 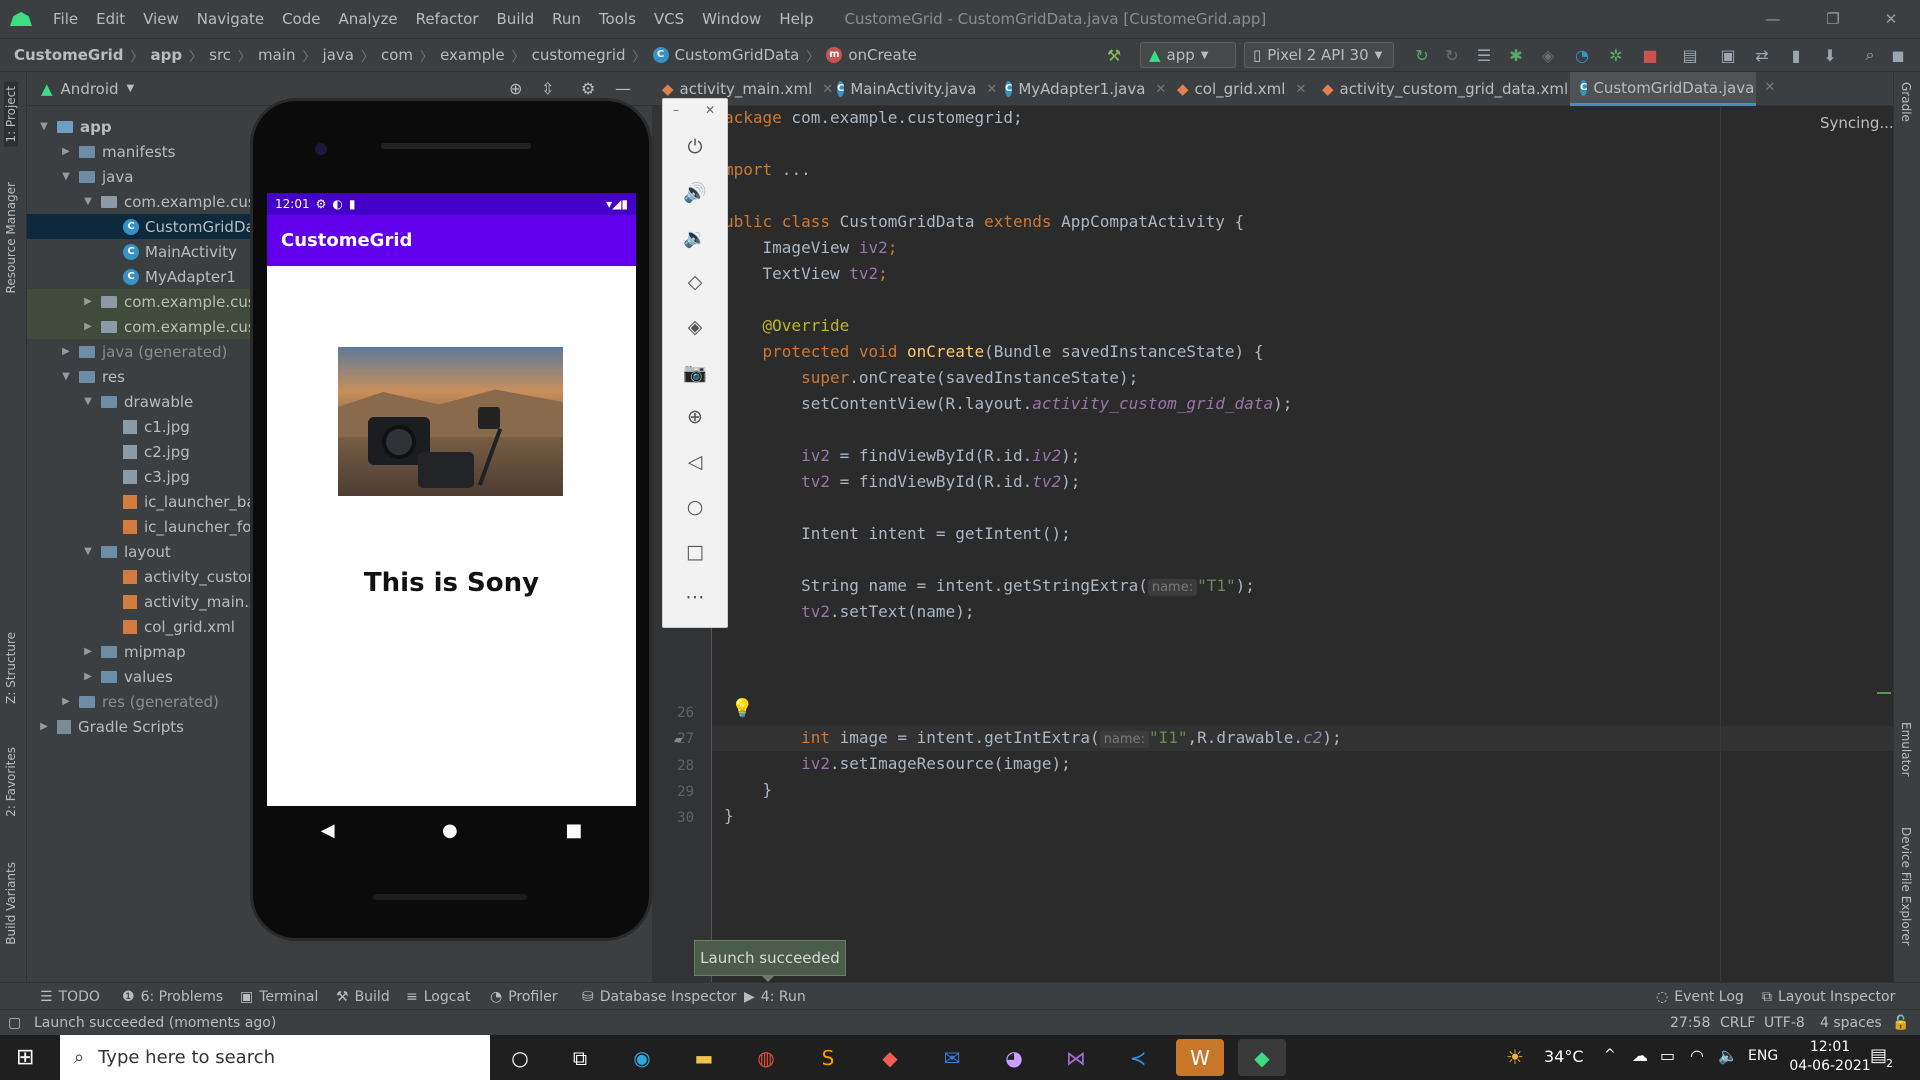 What do you see at coordinates (155, 1023) in the screenshot?
I see `status-message: Launch succeeded (moments ago)` at bounding box center [155, 1023].